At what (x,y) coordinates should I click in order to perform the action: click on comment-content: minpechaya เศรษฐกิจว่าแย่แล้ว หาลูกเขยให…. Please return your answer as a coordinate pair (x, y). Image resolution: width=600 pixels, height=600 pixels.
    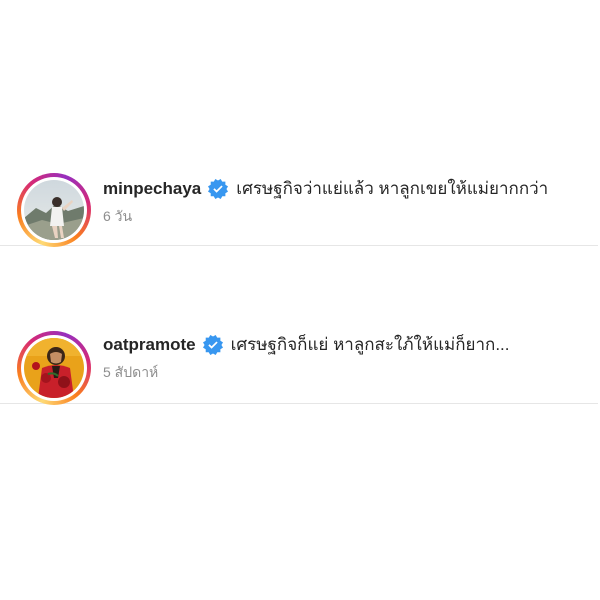
    Looking at the image, I should click on (325, 201).